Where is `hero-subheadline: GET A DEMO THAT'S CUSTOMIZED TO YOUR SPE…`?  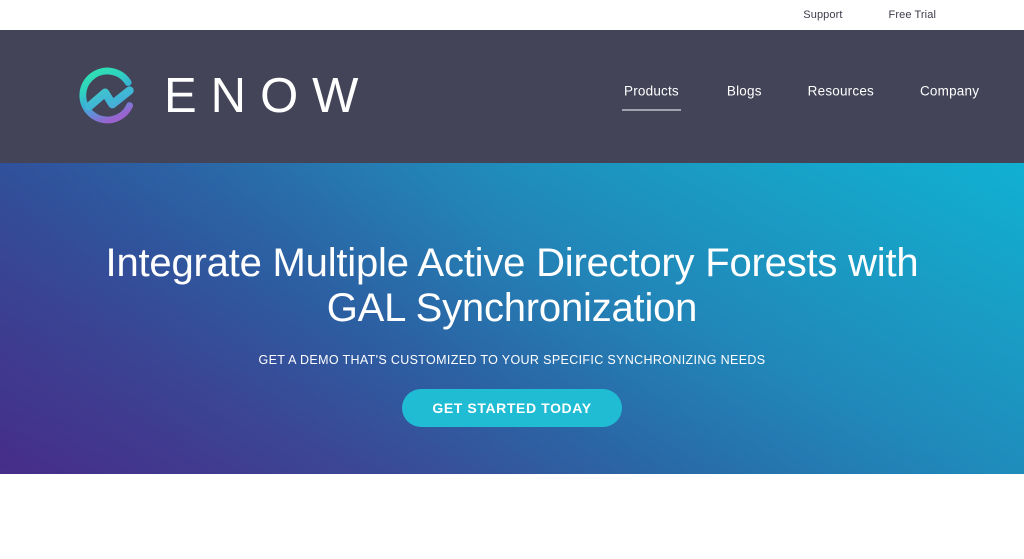 hero-subheadline: GET A DEMO THAT'S CUSTOMIZED TO YOUR SPE… is located at coordinates (512, 359).